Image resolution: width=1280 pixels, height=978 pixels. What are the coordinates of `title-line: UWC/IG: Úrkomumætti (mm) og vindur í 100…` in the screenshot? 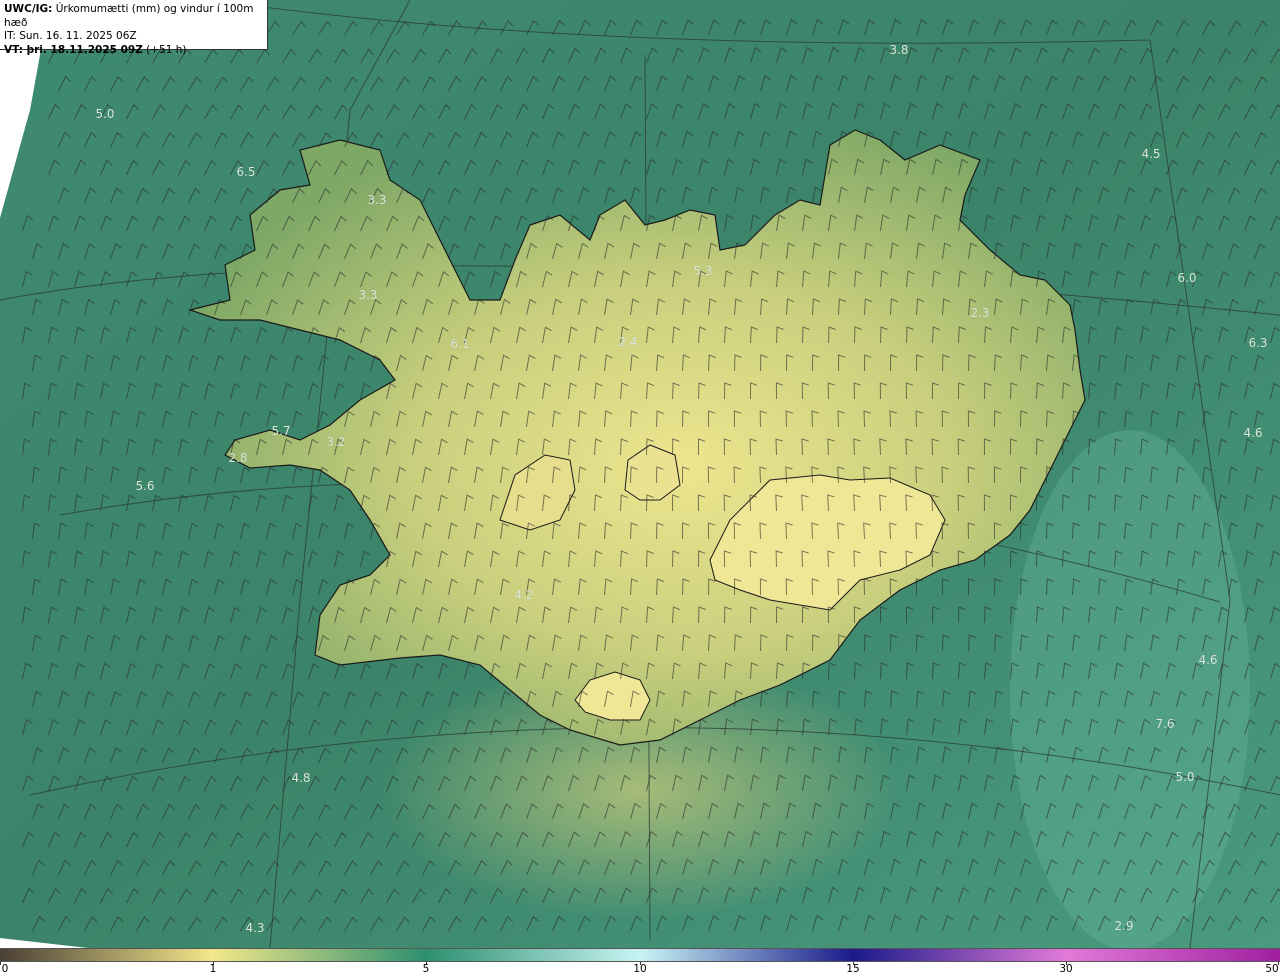 It's located at (133, 16).